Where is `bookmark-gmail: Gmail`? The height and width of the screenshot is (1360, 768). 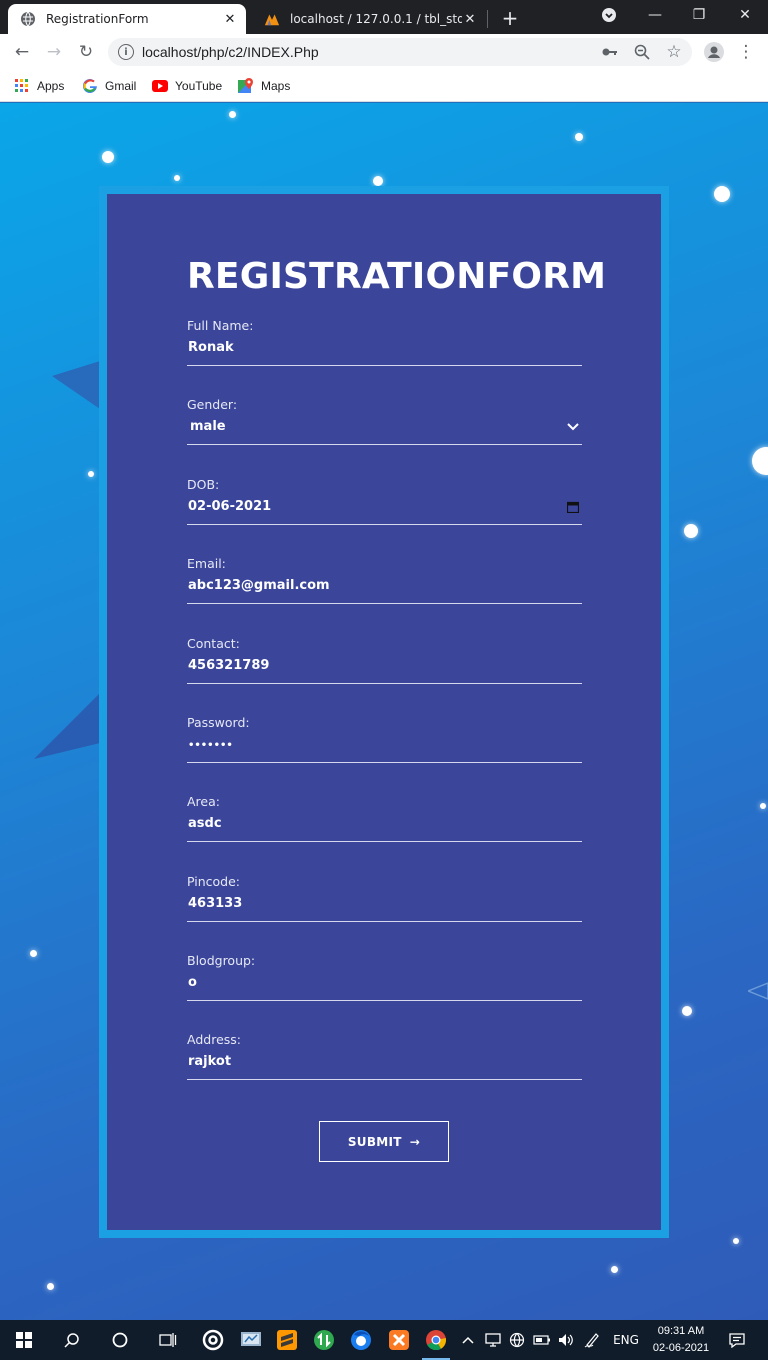
bookmark-gmail: Gmail is located at coordinates (109, 86).